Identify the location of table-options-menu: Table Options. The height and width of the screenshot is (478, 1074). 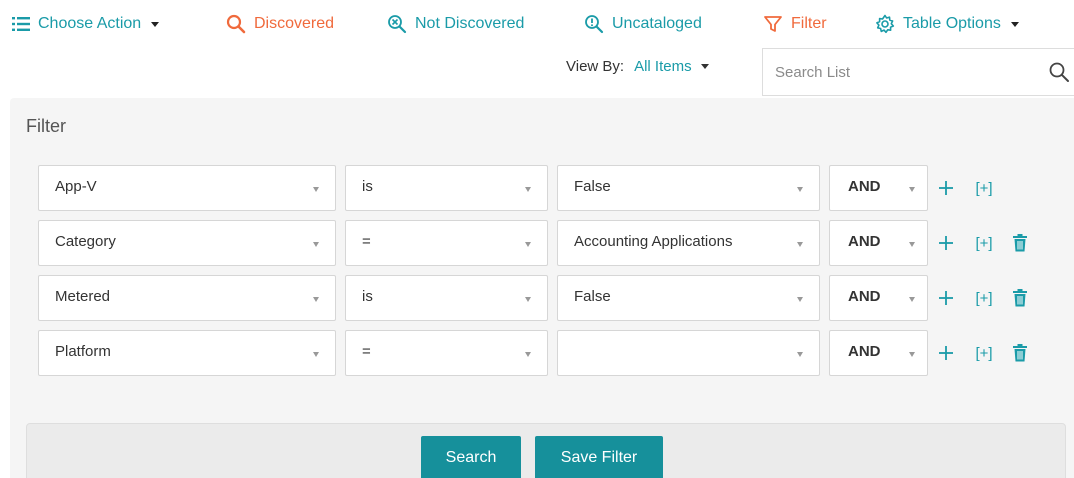
(947, 24).